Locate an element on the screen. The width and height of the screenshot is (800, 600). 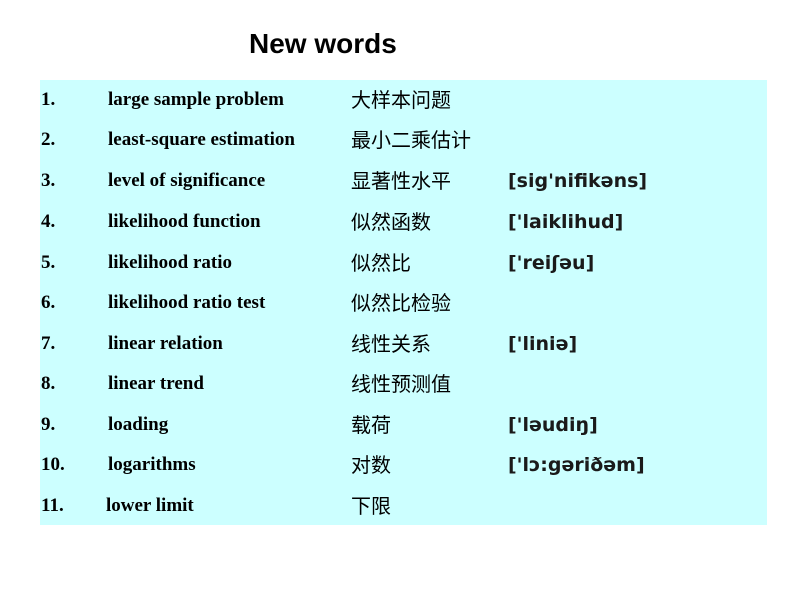
list-item: 2. least-square estimation 最小二乘估计 is located at coordinates (403, 140).